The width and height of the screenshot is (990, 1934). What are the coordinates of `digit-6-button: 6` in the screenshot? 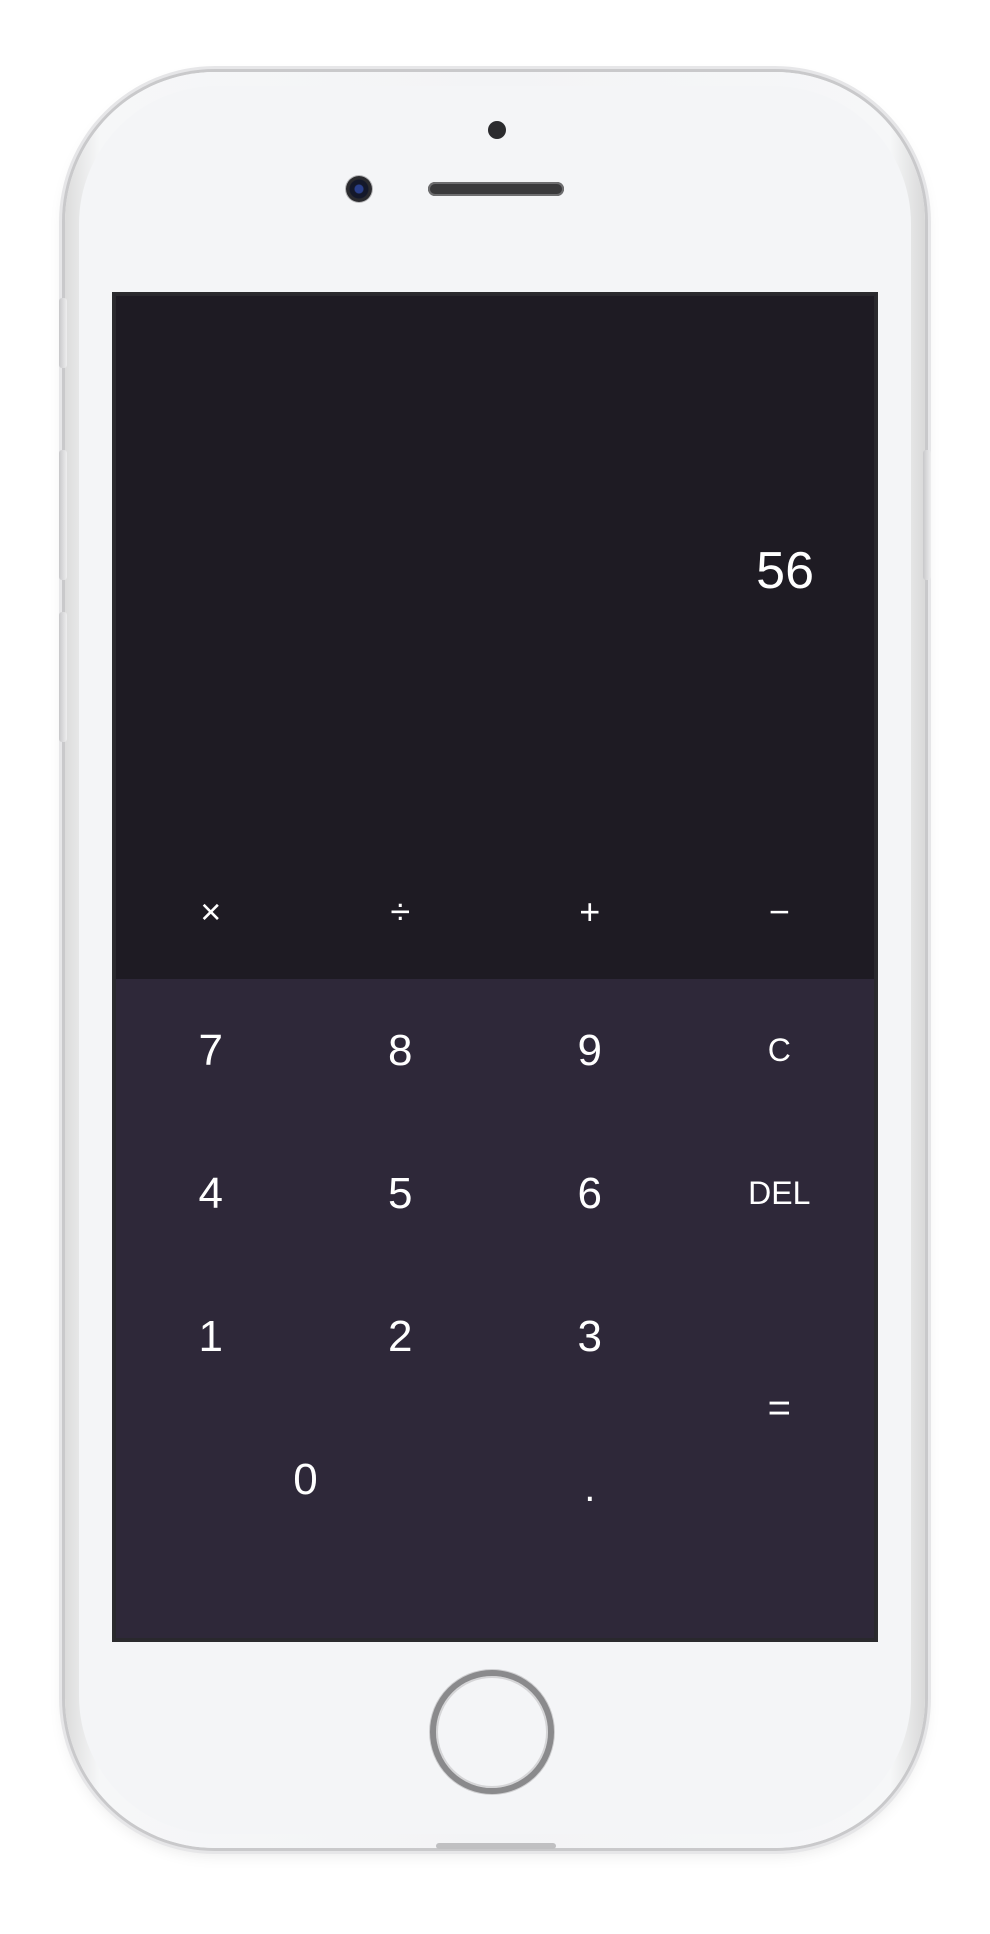 It's located at (590, 1193).